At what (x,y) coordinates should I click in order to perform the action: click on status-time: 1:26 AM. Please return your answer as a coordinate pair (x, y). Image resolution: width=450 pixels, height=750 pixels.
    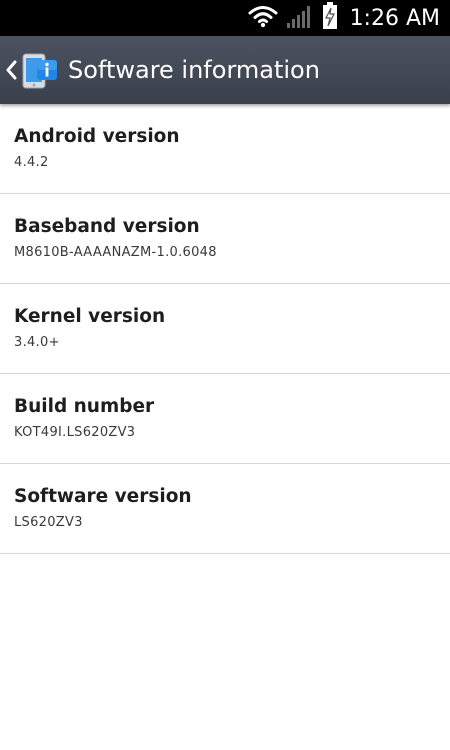
    Looking at the image, I should click on (394, 18).